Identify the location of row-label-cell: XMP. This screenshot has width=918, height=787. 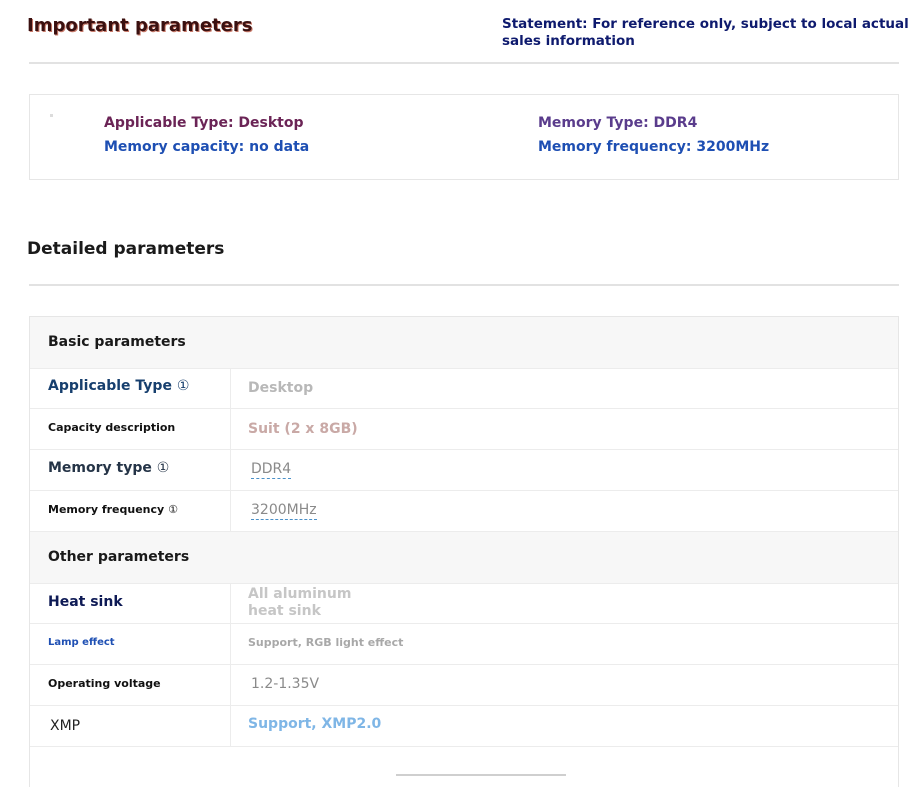
(130, 726).